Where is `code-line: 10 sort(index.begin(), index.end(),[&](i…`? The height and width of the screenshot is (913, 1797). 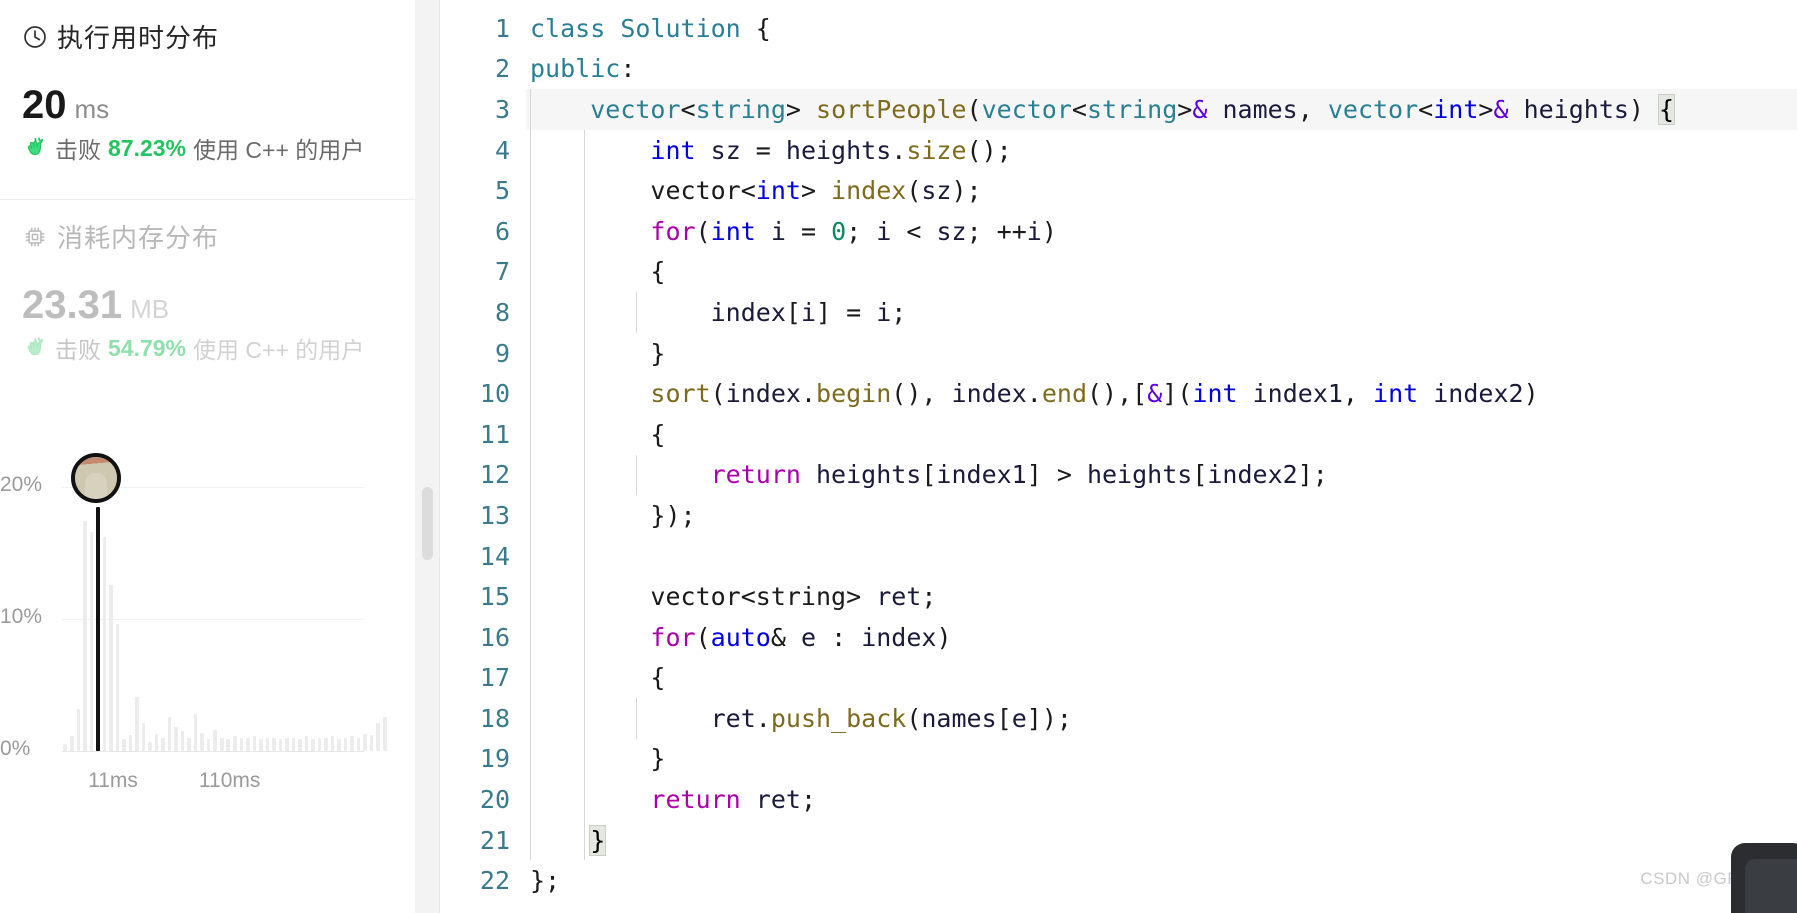 code-line: 10 sort(index.begin(), index.end(),[&](i… is located at coordinates (1118, 393).